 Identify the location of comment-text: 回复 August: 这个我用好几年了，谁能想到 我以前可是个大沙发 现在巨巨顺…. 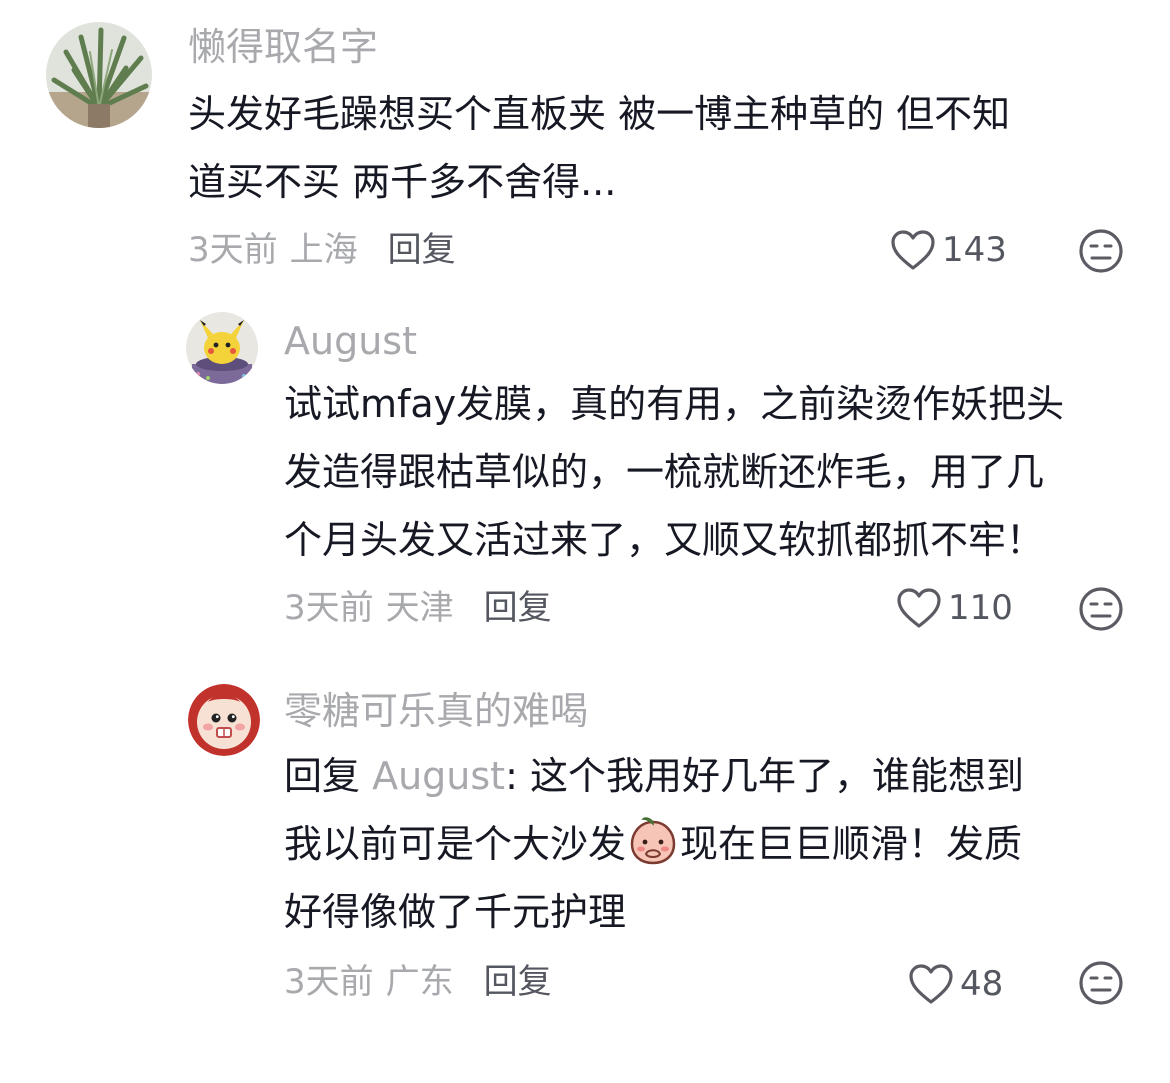
(654, 844).